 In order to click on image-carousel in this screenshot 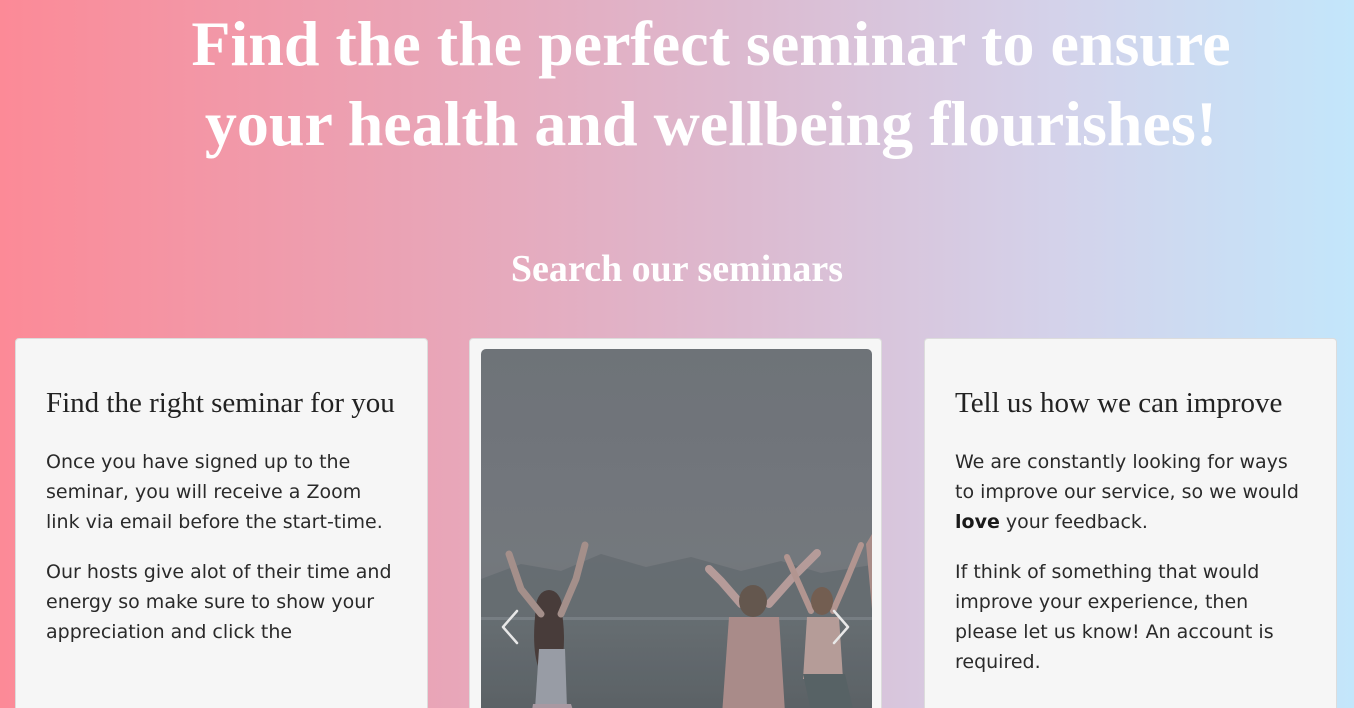, I will do `click(676, 528)`.